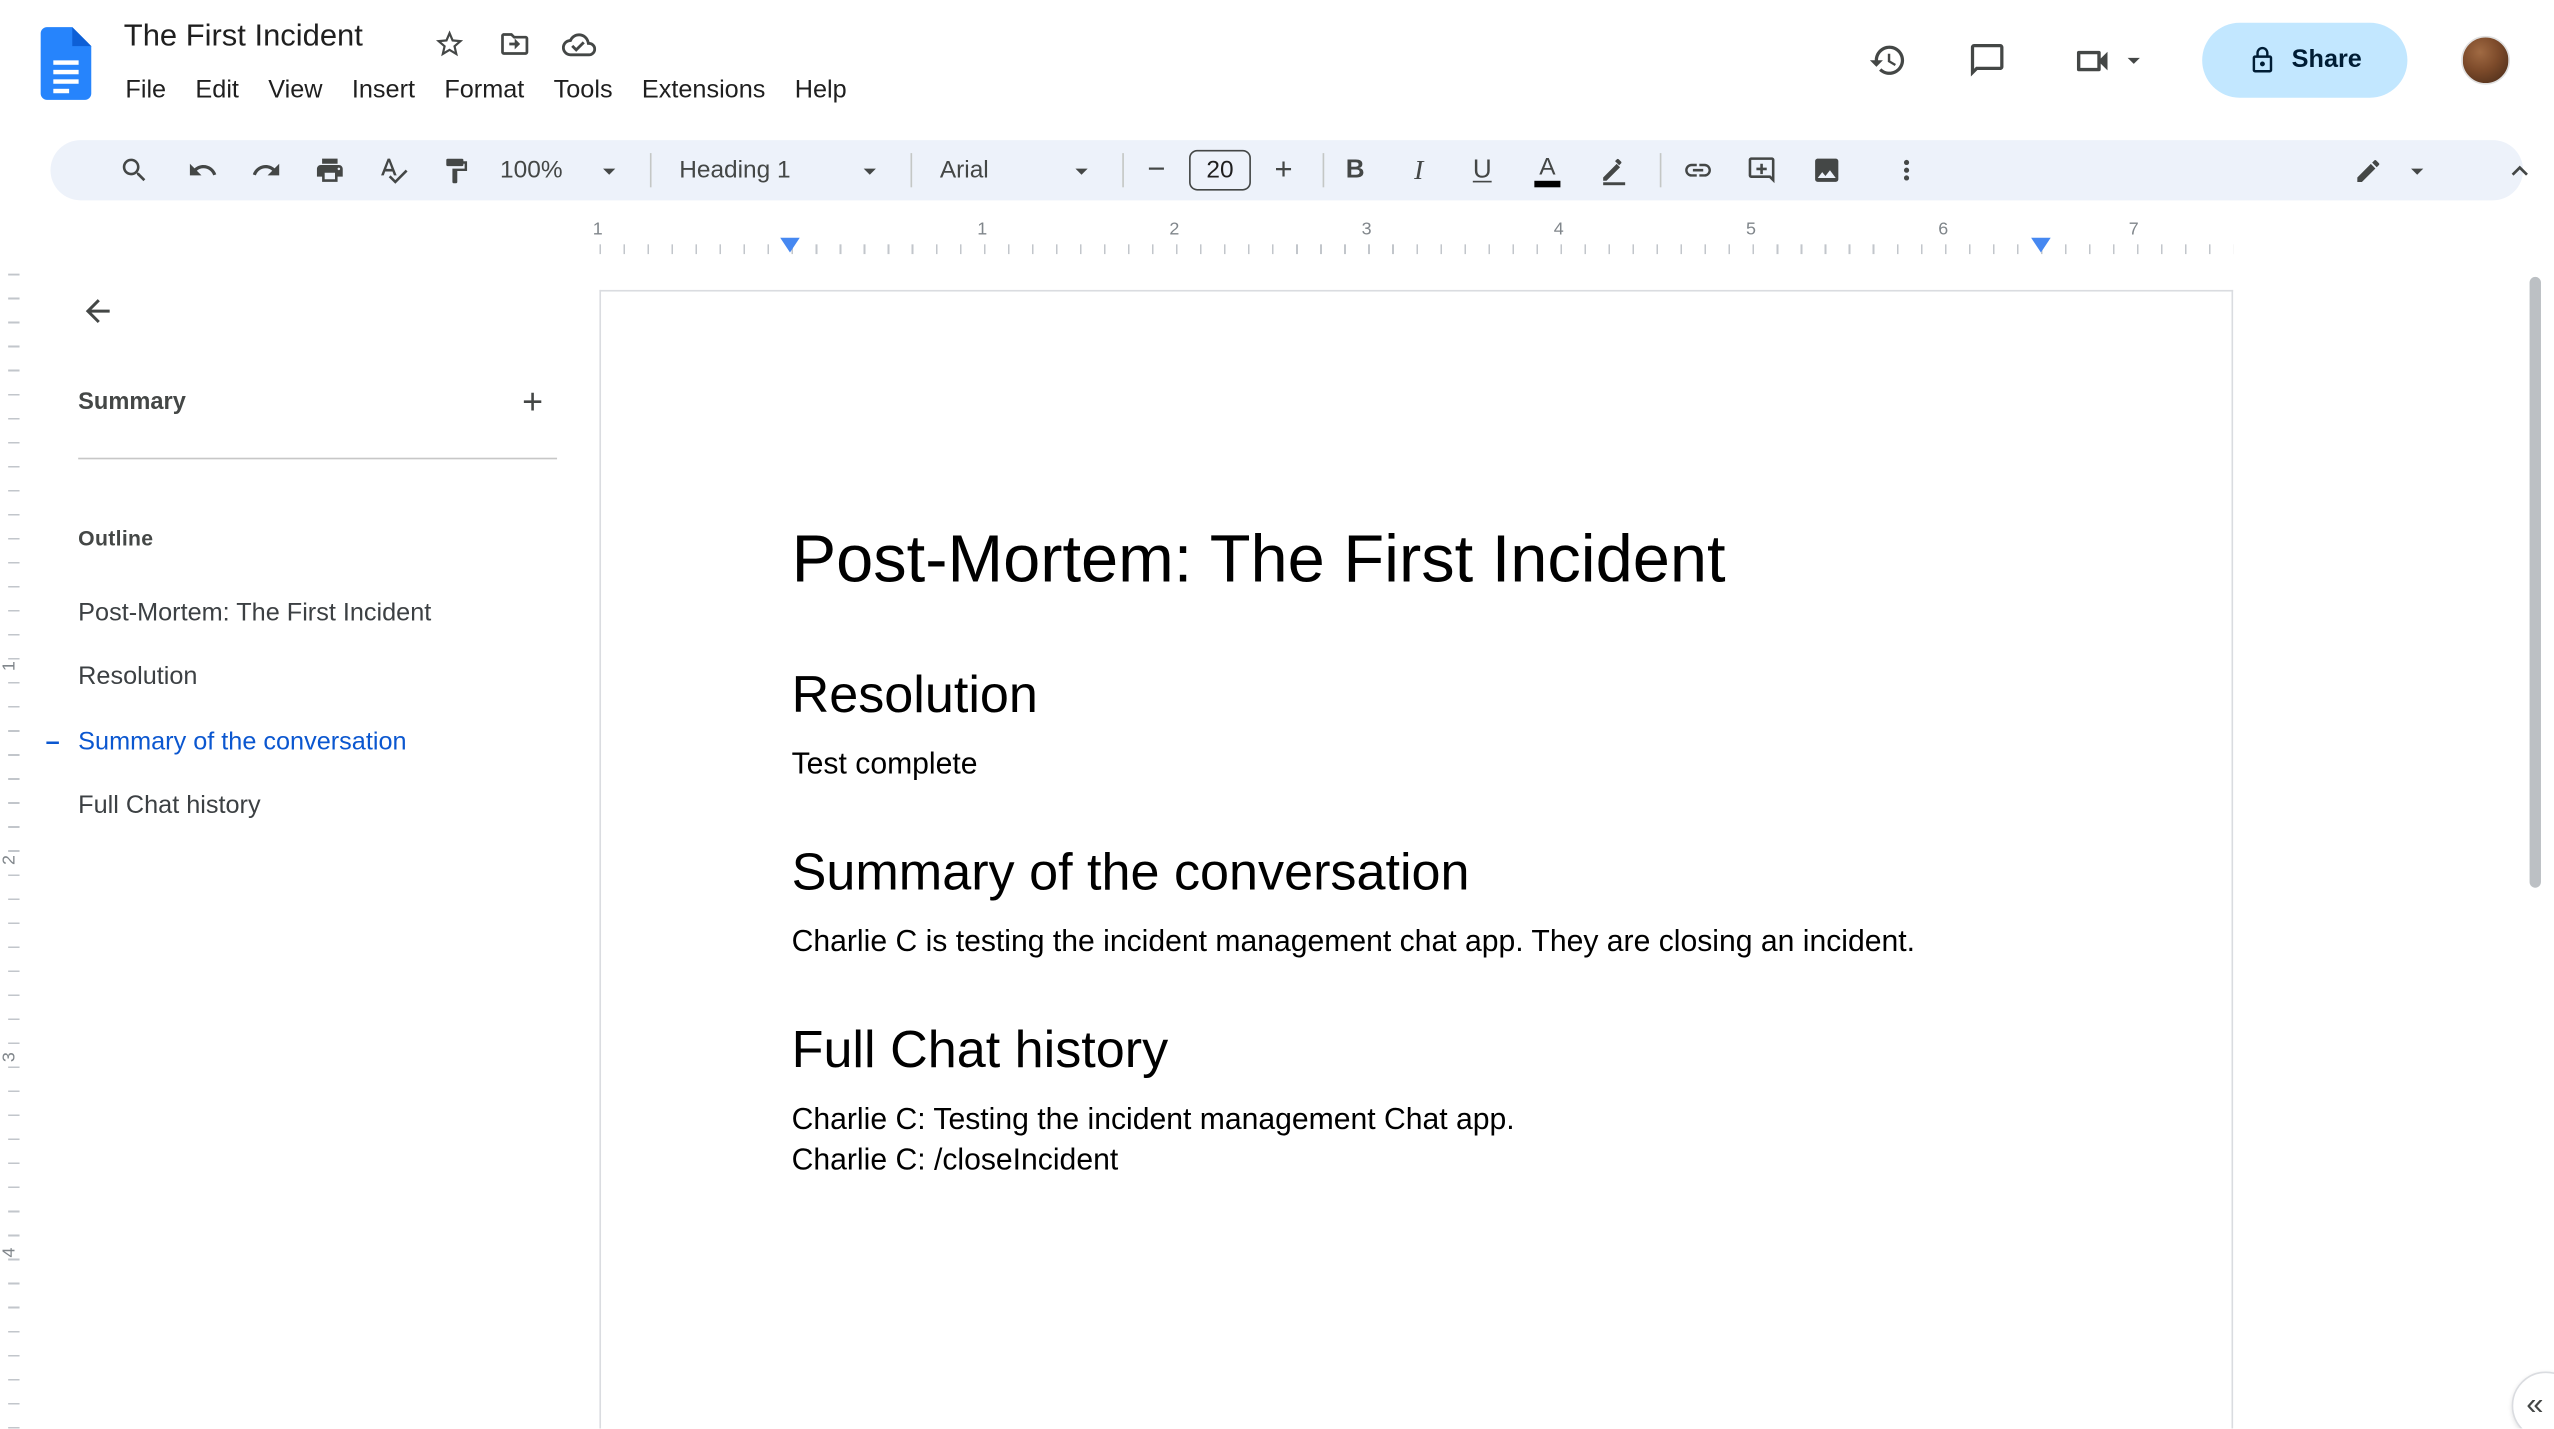 The height and width of the screenshot is (1429, 2554). What do you see at coordinates (2393, 170) in the screenshot?
I see `editing-mode-select` at bounding box center [2393, 170].